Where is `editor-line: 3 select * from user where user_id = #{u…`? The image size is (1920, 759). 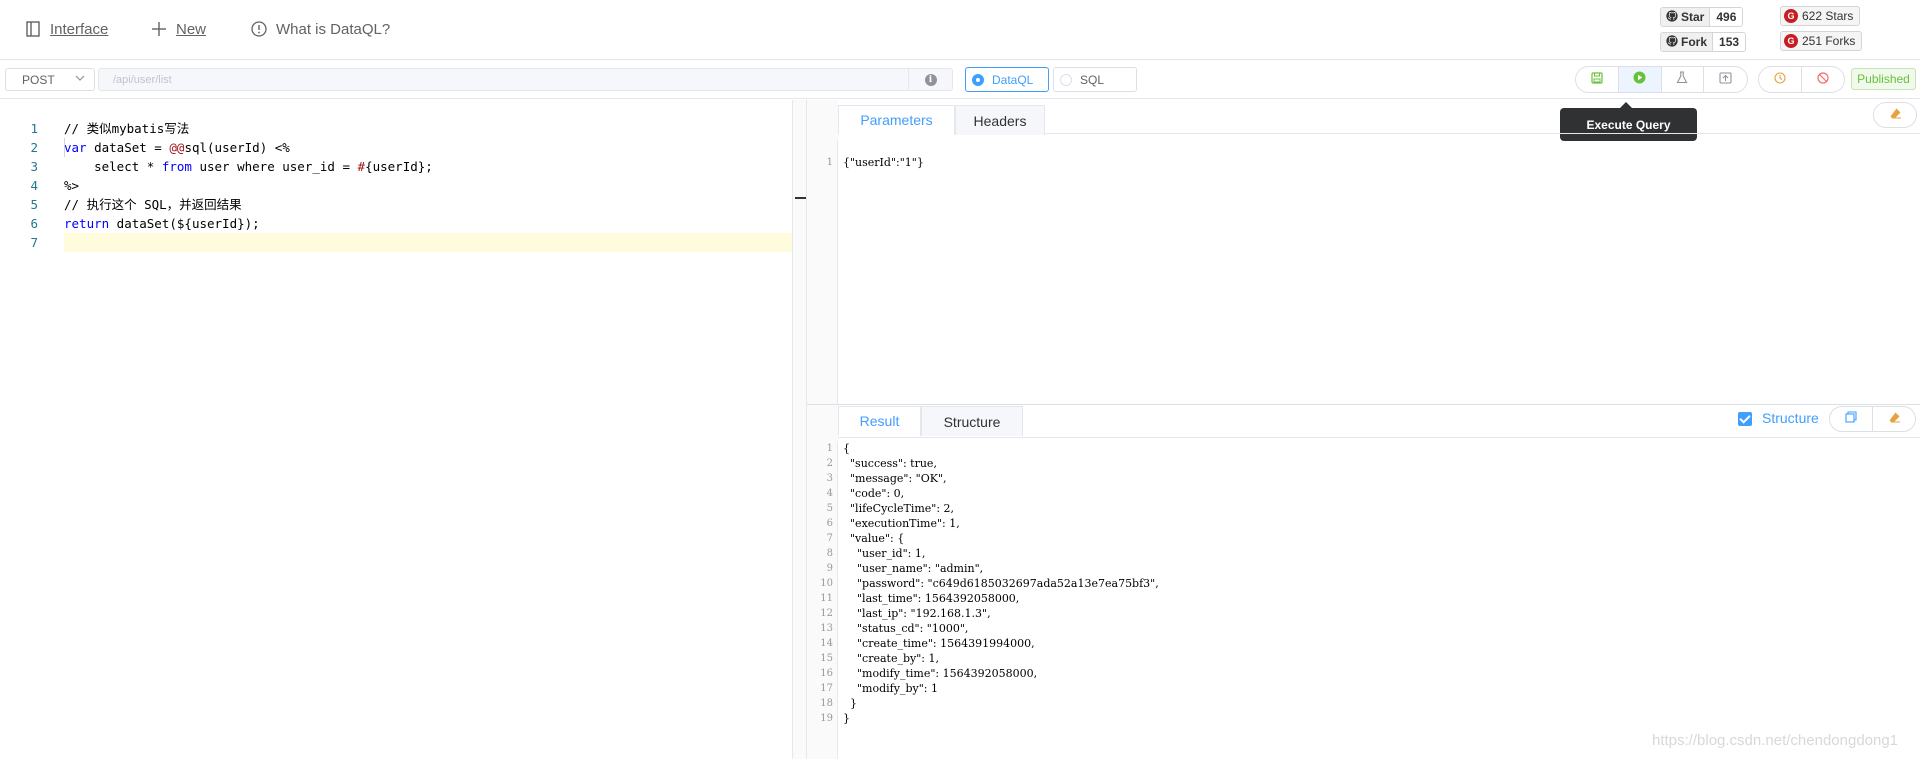
editor-line: 3 select * from user where user_id = #{u… is located at coordinates (231, 166).